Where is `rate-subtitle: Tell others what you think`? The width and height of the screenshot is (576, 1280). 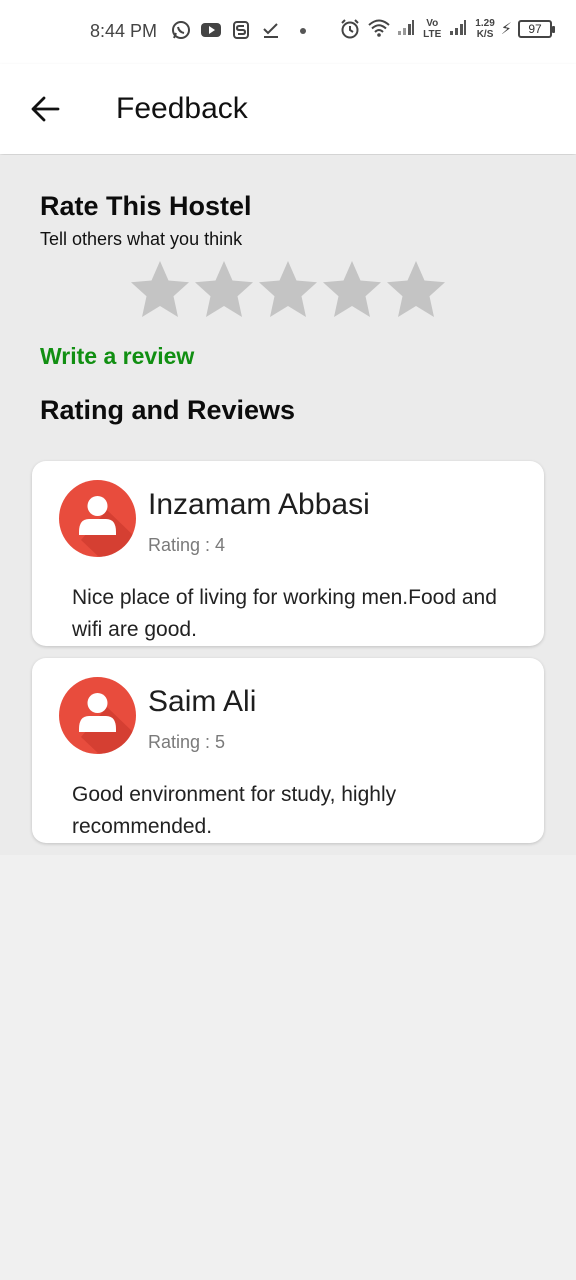 rate-subtitle: Tell others what you think is located at coordinates (141, 239).